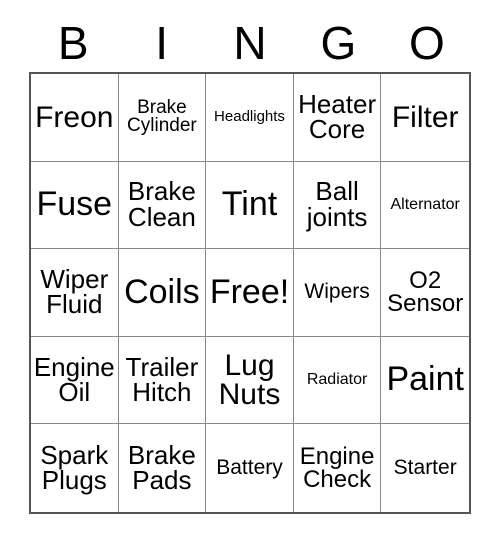 The width and height of the screenshot is (500, 544). I want to click on bingo-cell-r5c4: Engine Check, so click(338, 468).